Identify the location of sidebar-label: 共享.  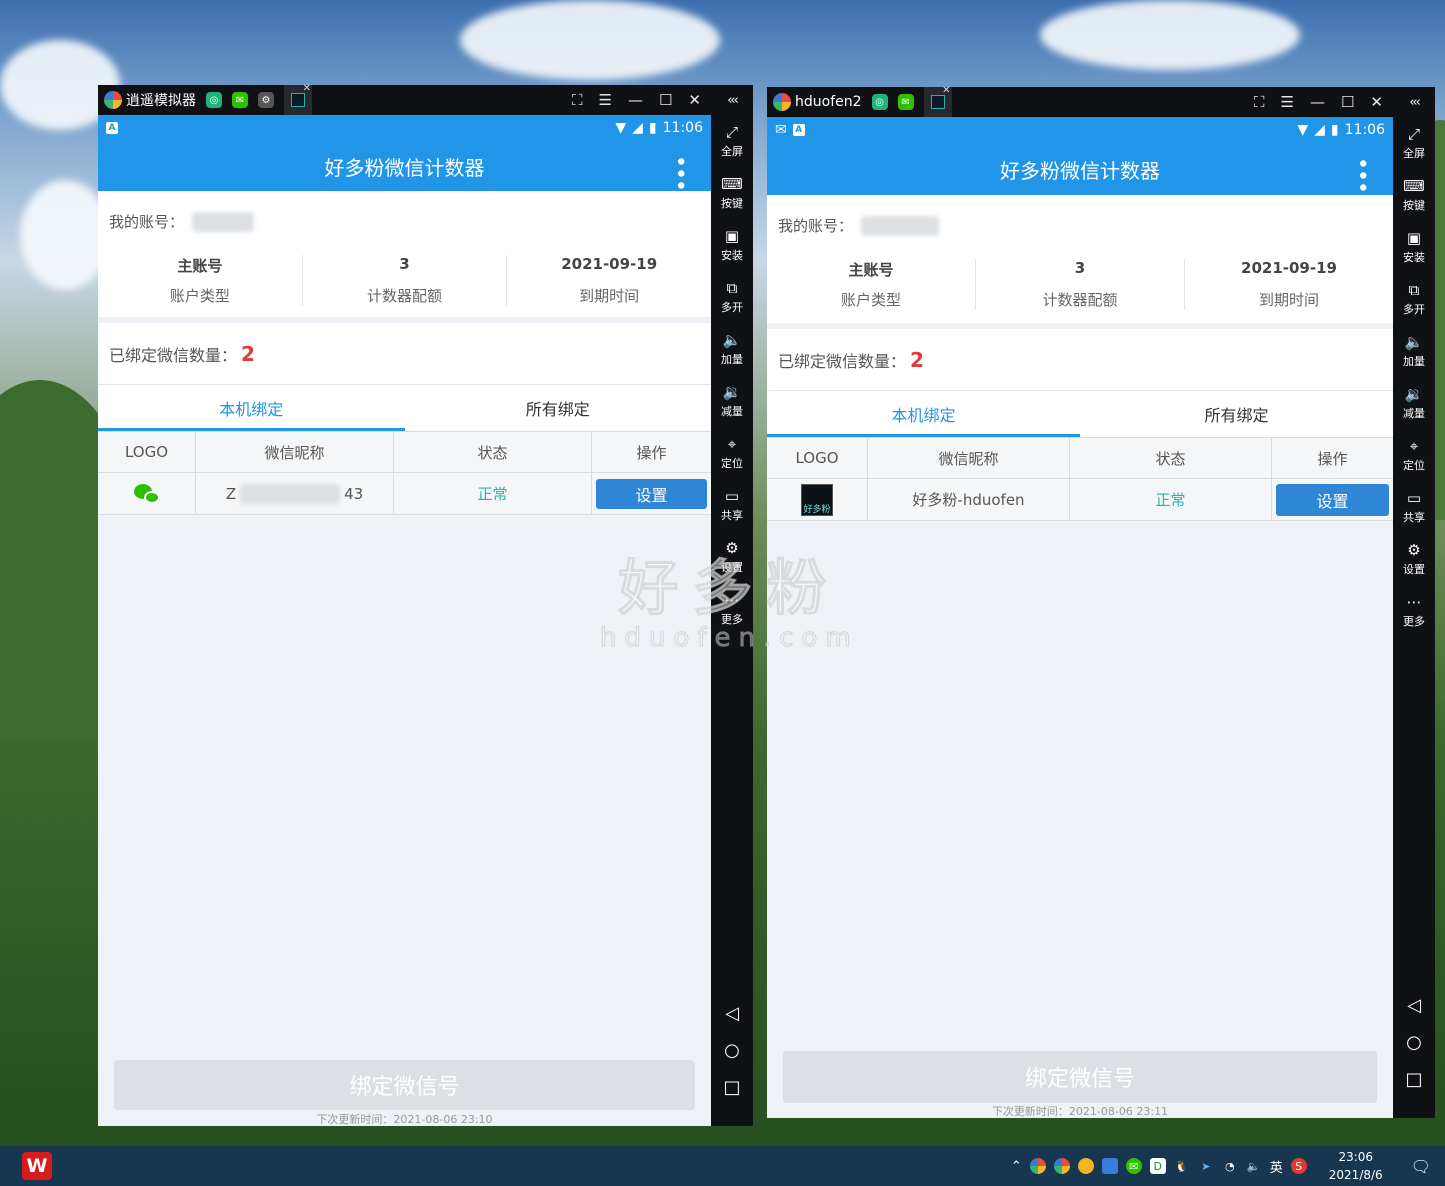
(732, 515).